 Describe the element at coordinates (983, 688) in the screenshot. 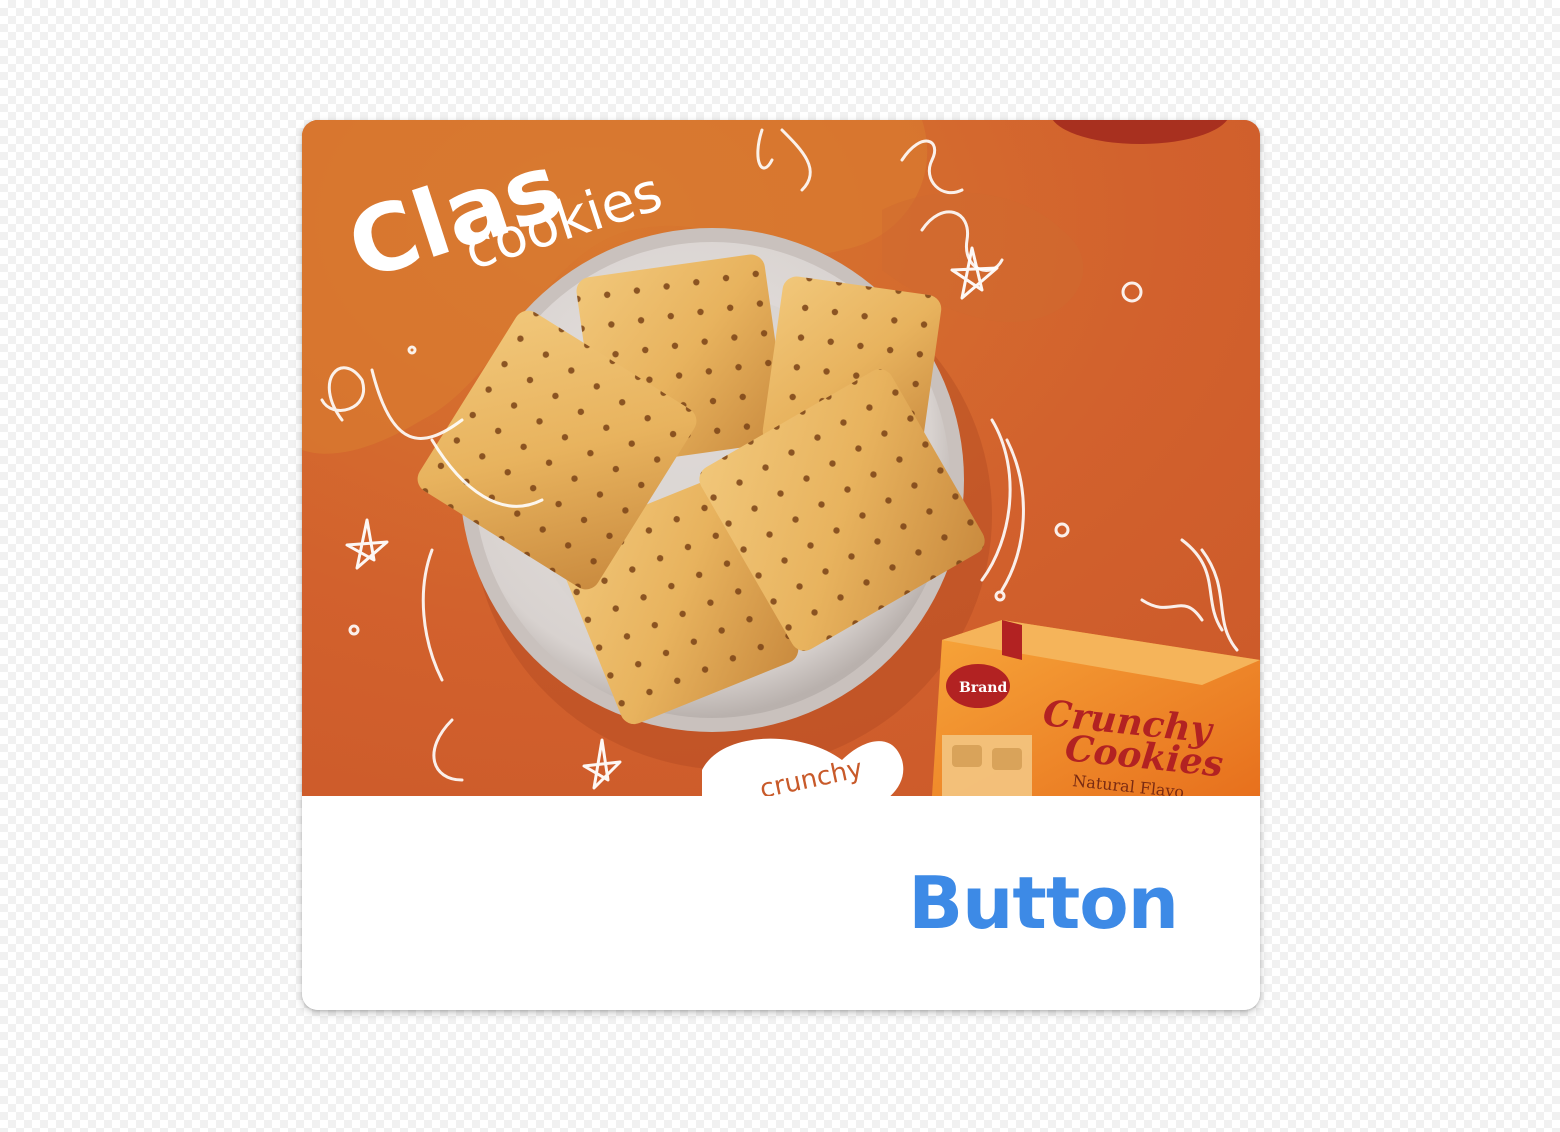

I see `svg-text: Brand` at that location.